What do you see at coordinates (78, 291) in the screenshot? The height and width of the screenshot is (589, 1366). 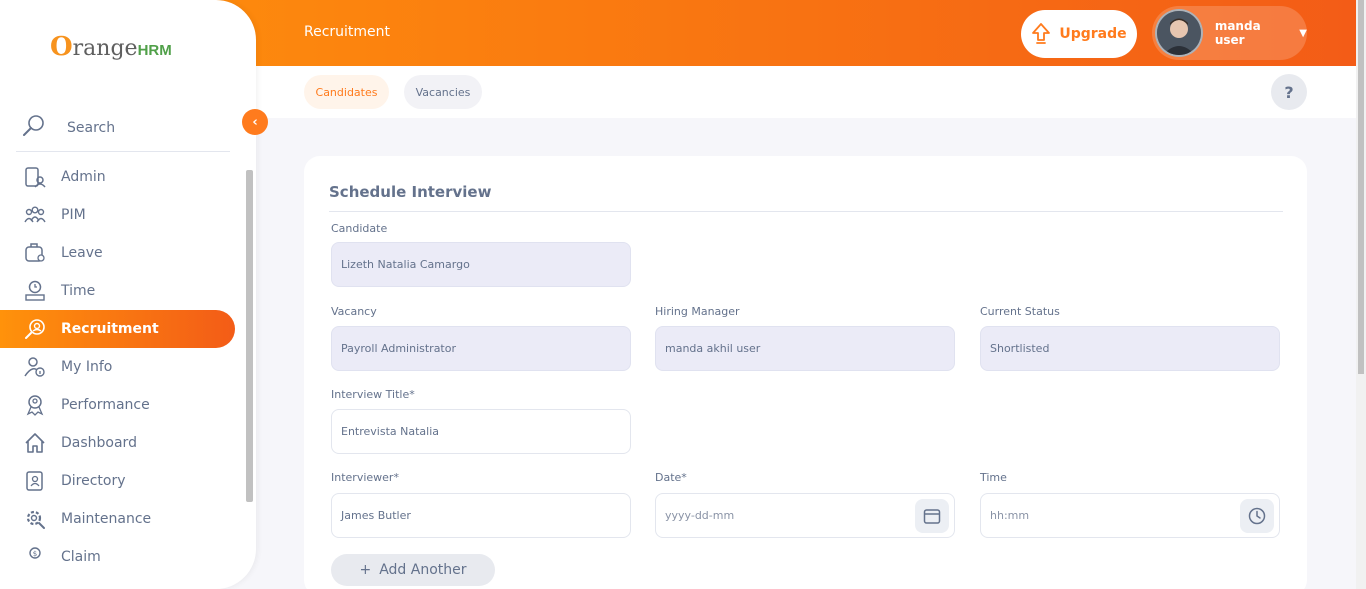 I see `sidebar-item-label: Time` at bounding box center [78, 291].